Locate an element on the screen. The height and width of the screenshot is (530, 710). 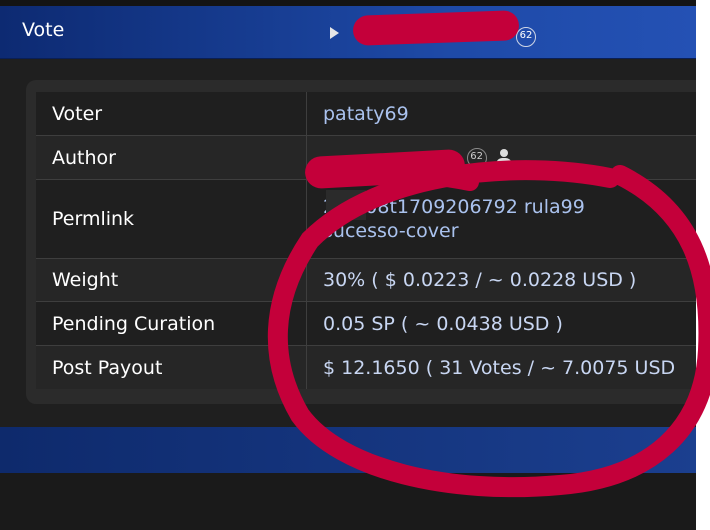
background-strip is located at coordinates (348, 501).